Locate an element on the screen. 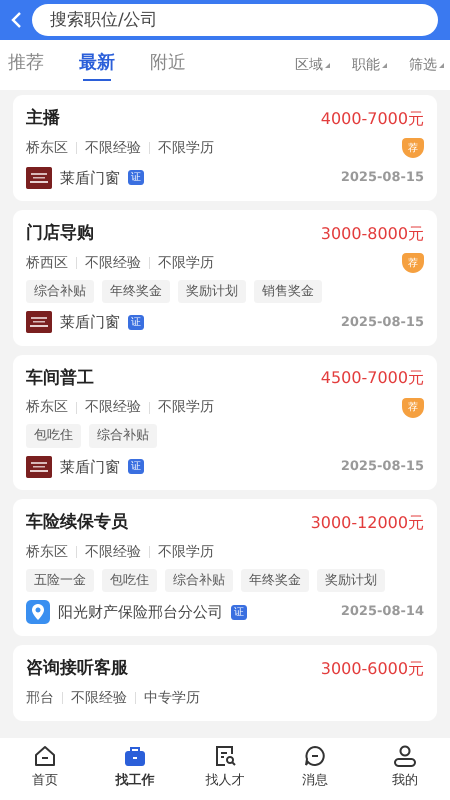 This screenshot has height=800, width=450. job-requirement: 邢台 is located at coordinates (40, 698).